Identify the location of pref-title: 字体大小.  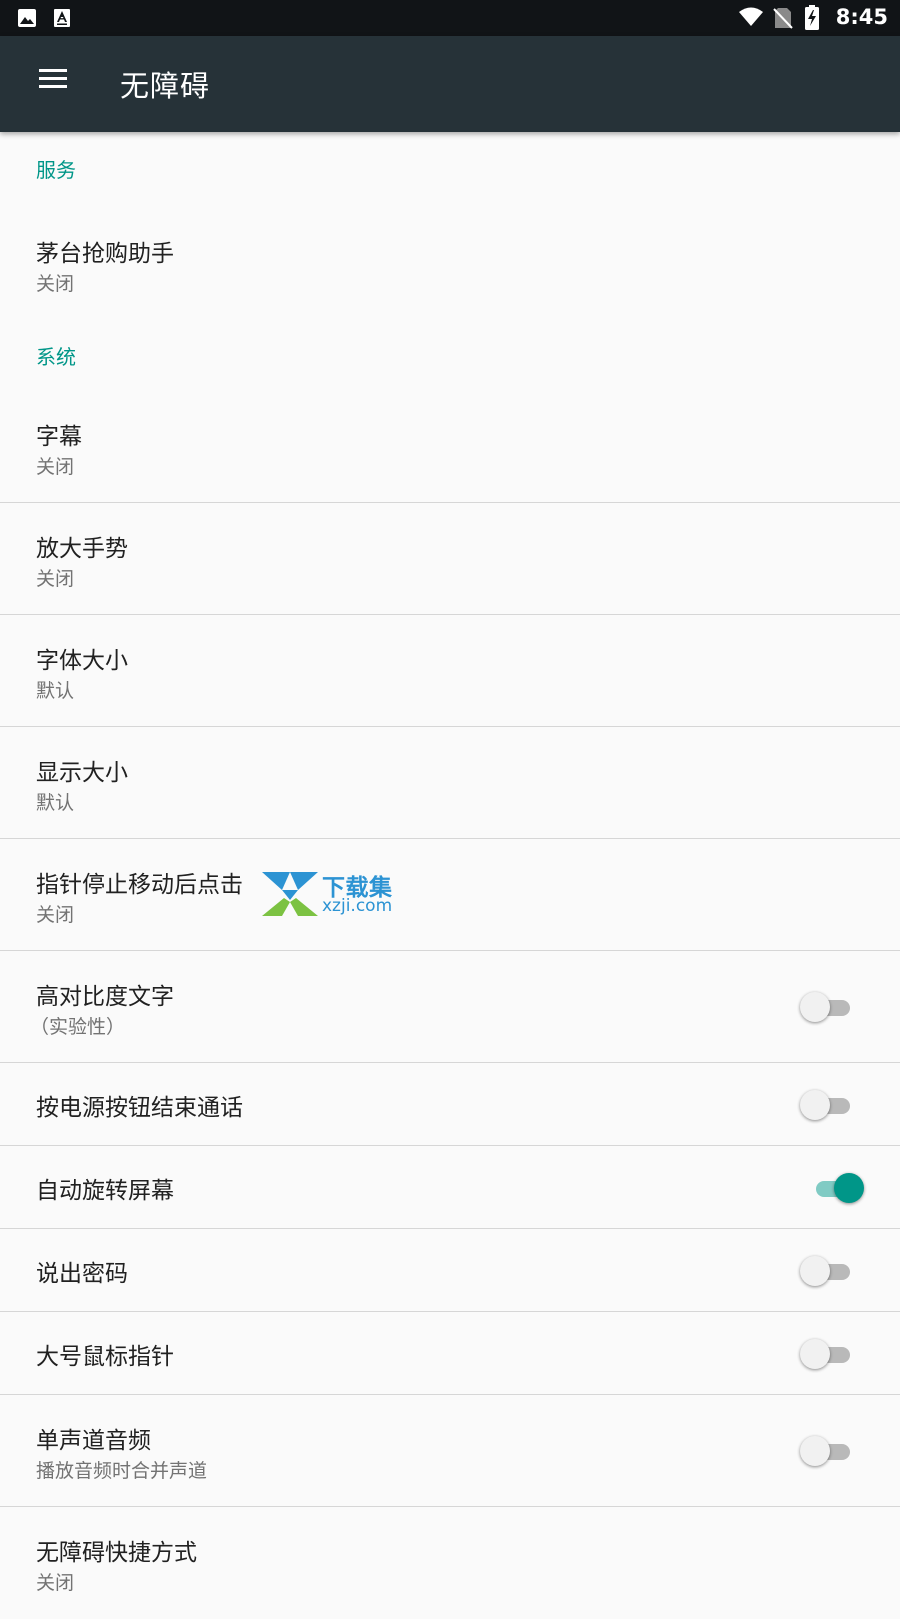
(82, 661).